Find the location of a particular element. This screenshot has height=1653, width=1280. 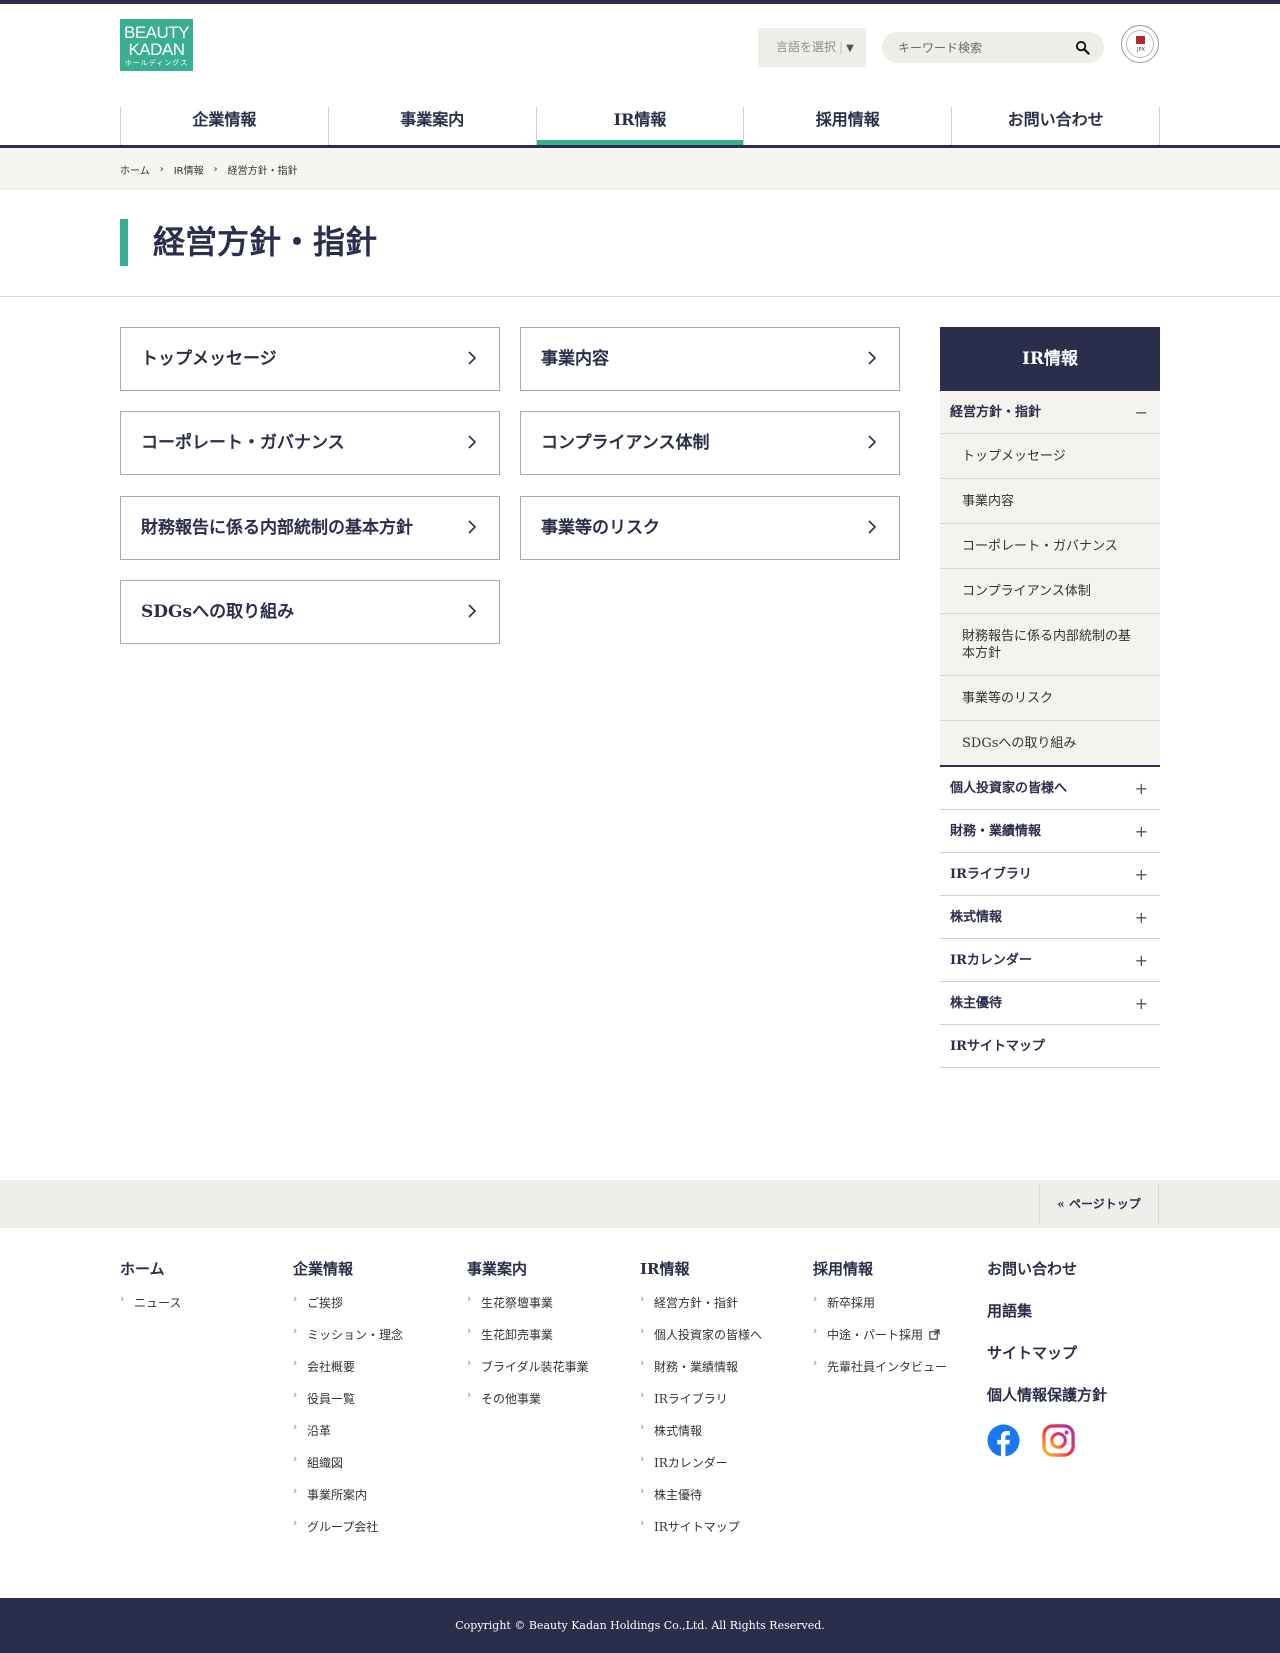

facebook-icon is located at coordinates (1003, 1440).